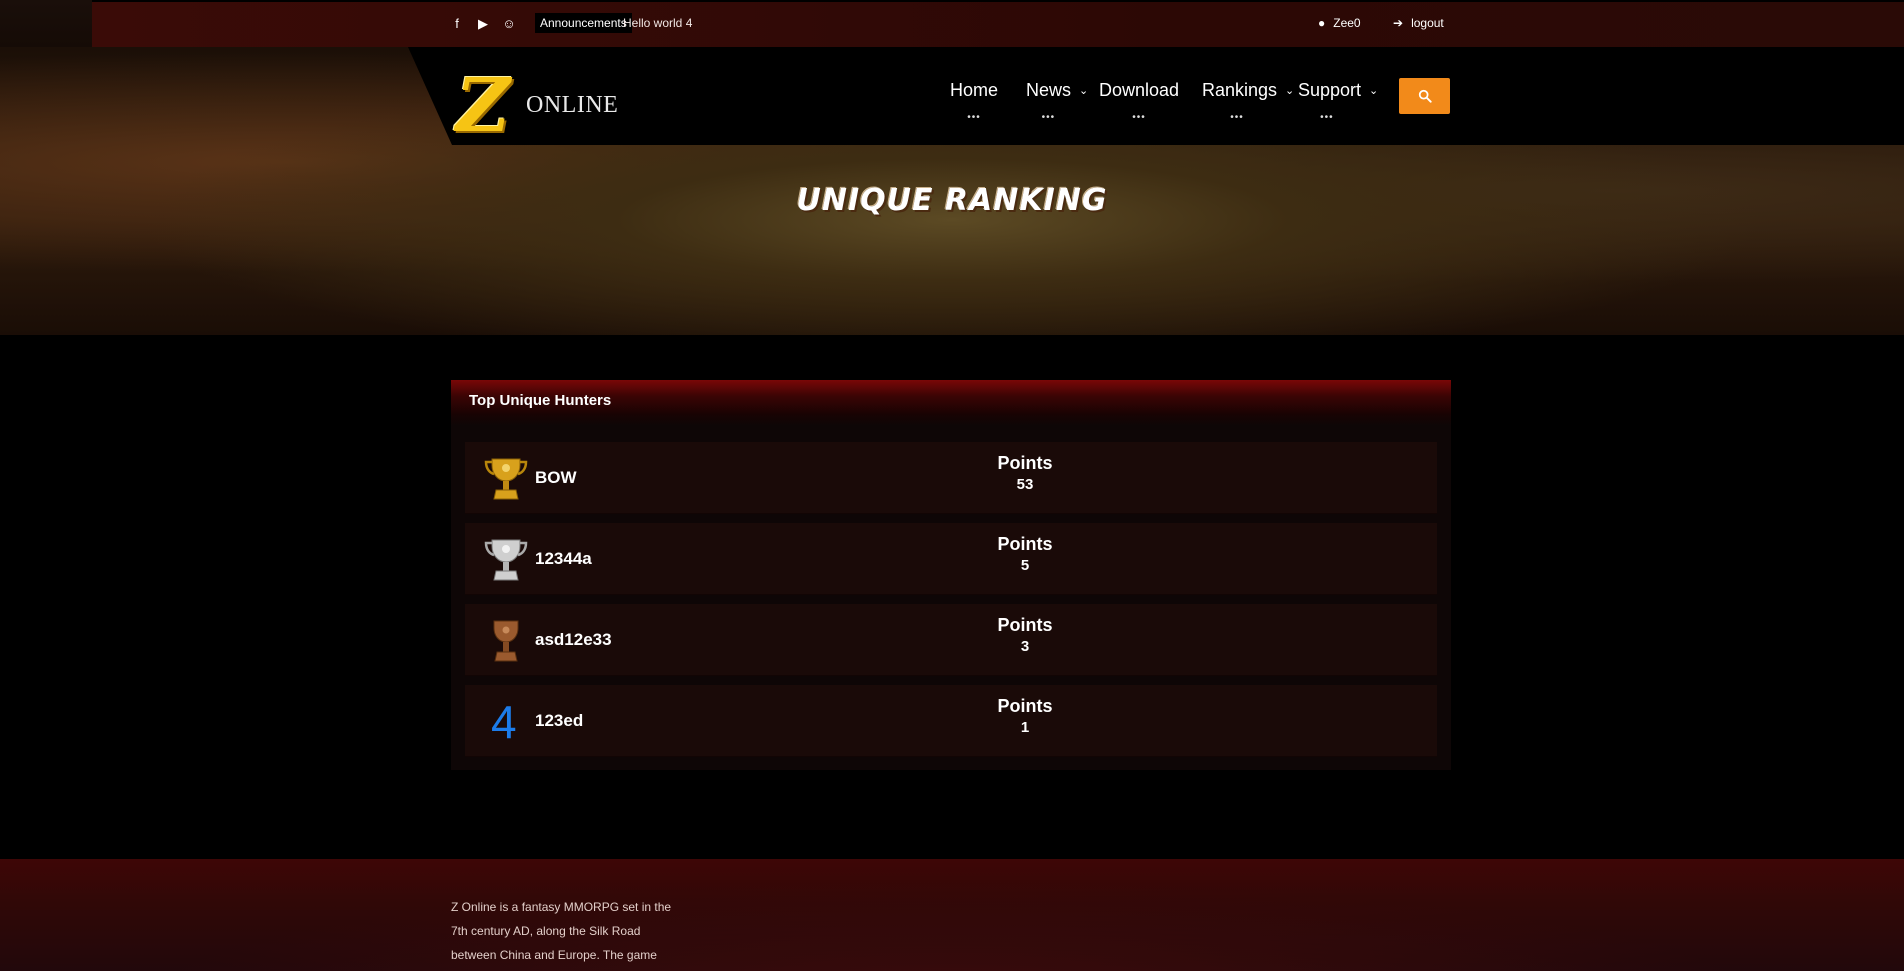 This screenshot has width=1904, height=971. I want to click on nav-support-label: Support, so click(1330, 90).